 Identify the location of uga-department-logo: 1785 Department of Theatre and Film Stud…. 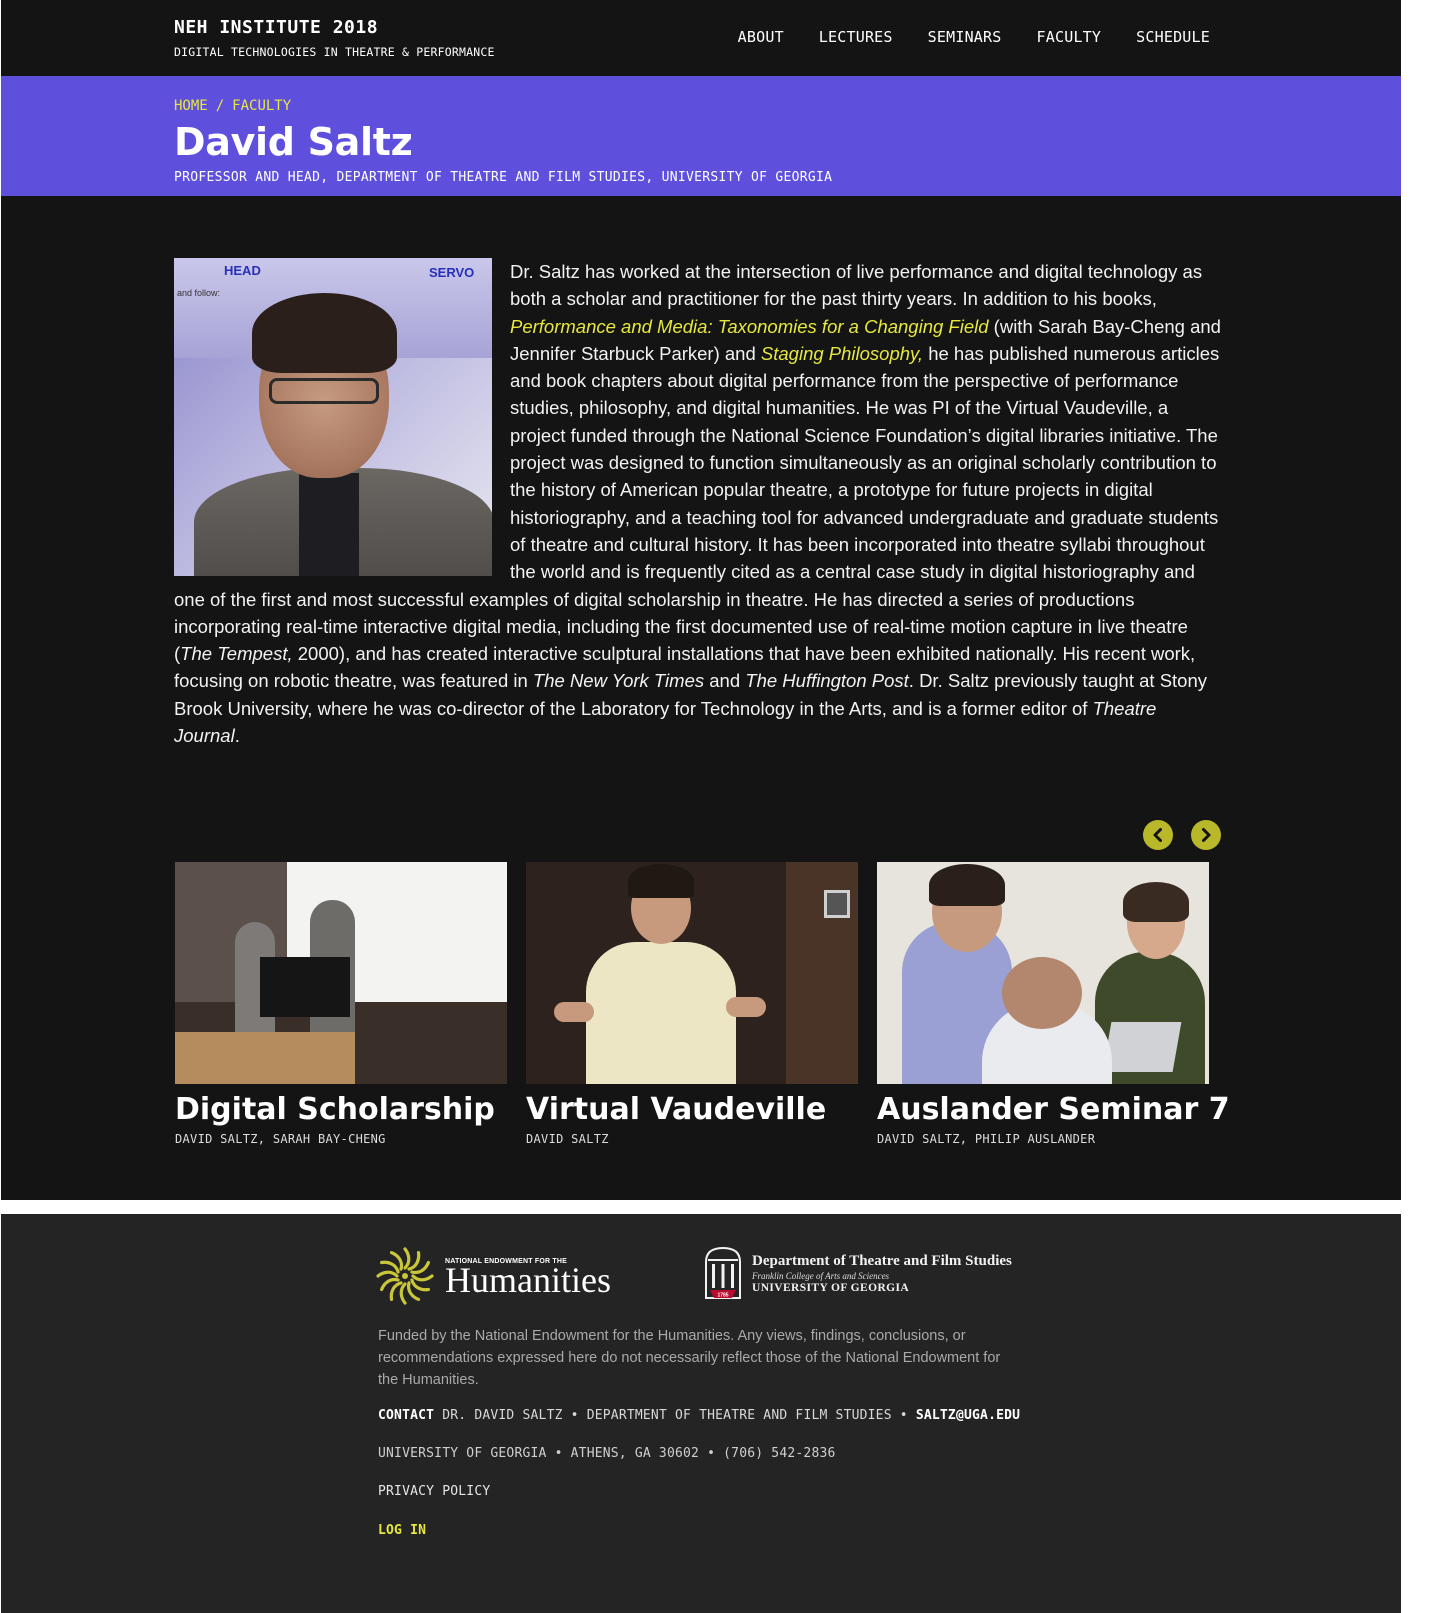
(858, 1273).